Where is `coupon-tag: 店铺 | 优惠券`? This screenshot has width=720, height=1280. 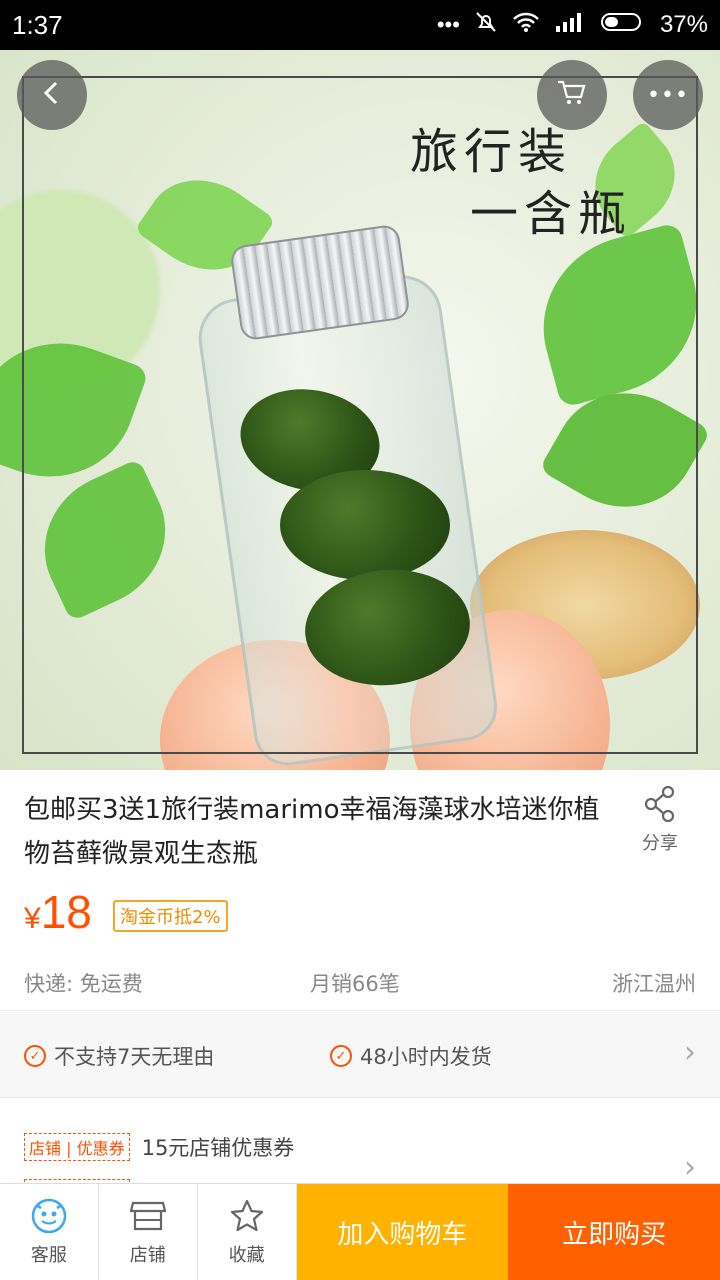
coupon-tag: 店铺 | 优惠券 is located at coordinates (77, 1147).